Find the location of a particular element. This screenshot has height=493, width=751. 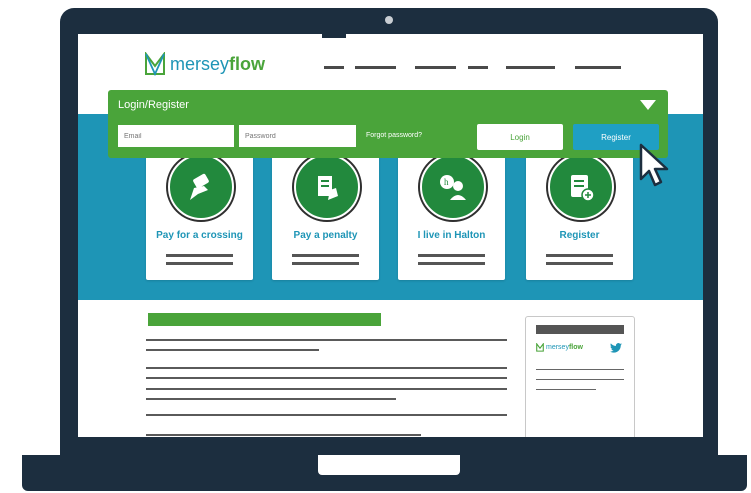

mouse-pointer-icon is located at coordinates (654, 165).